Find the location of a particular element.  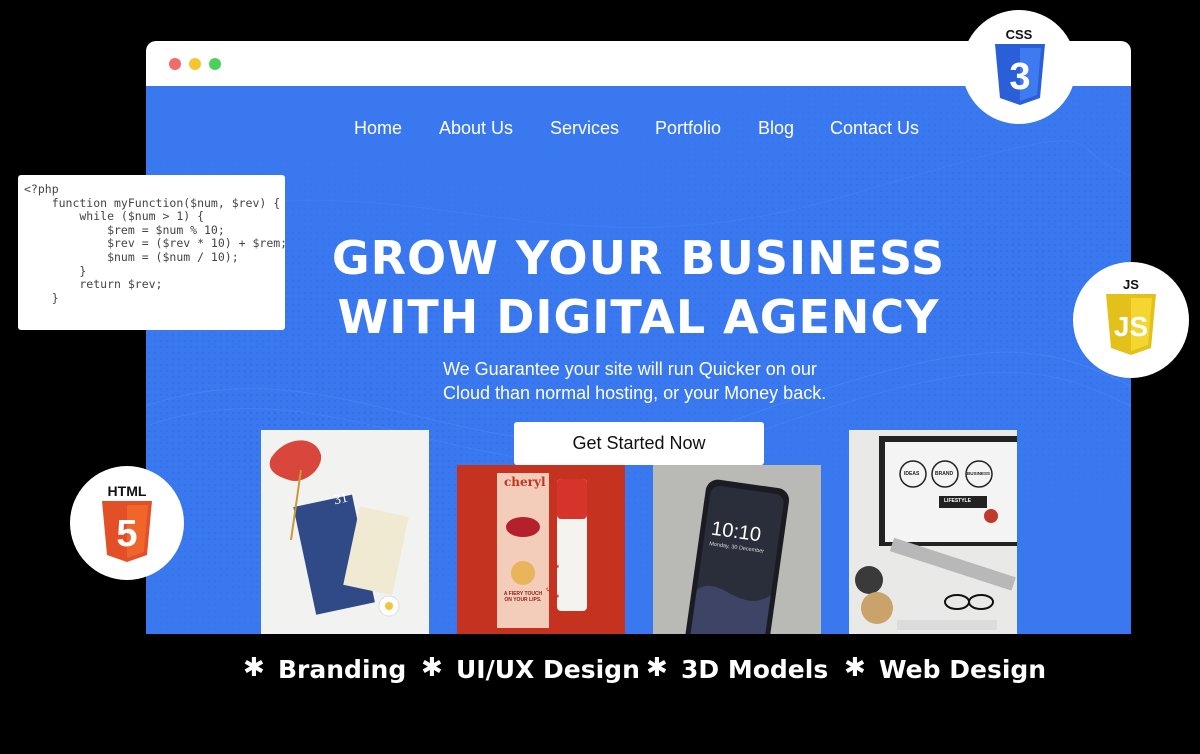

get-started-button: Get Started Now is located at coordinates (639, 443).